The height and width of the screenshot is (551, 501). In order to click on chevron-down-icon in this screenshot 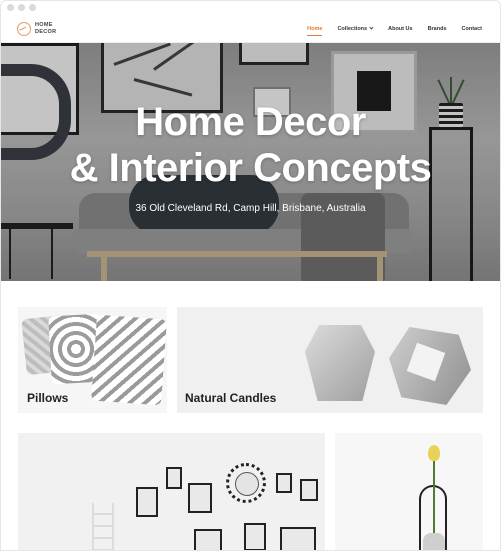, I will do `click(371, 27)`.